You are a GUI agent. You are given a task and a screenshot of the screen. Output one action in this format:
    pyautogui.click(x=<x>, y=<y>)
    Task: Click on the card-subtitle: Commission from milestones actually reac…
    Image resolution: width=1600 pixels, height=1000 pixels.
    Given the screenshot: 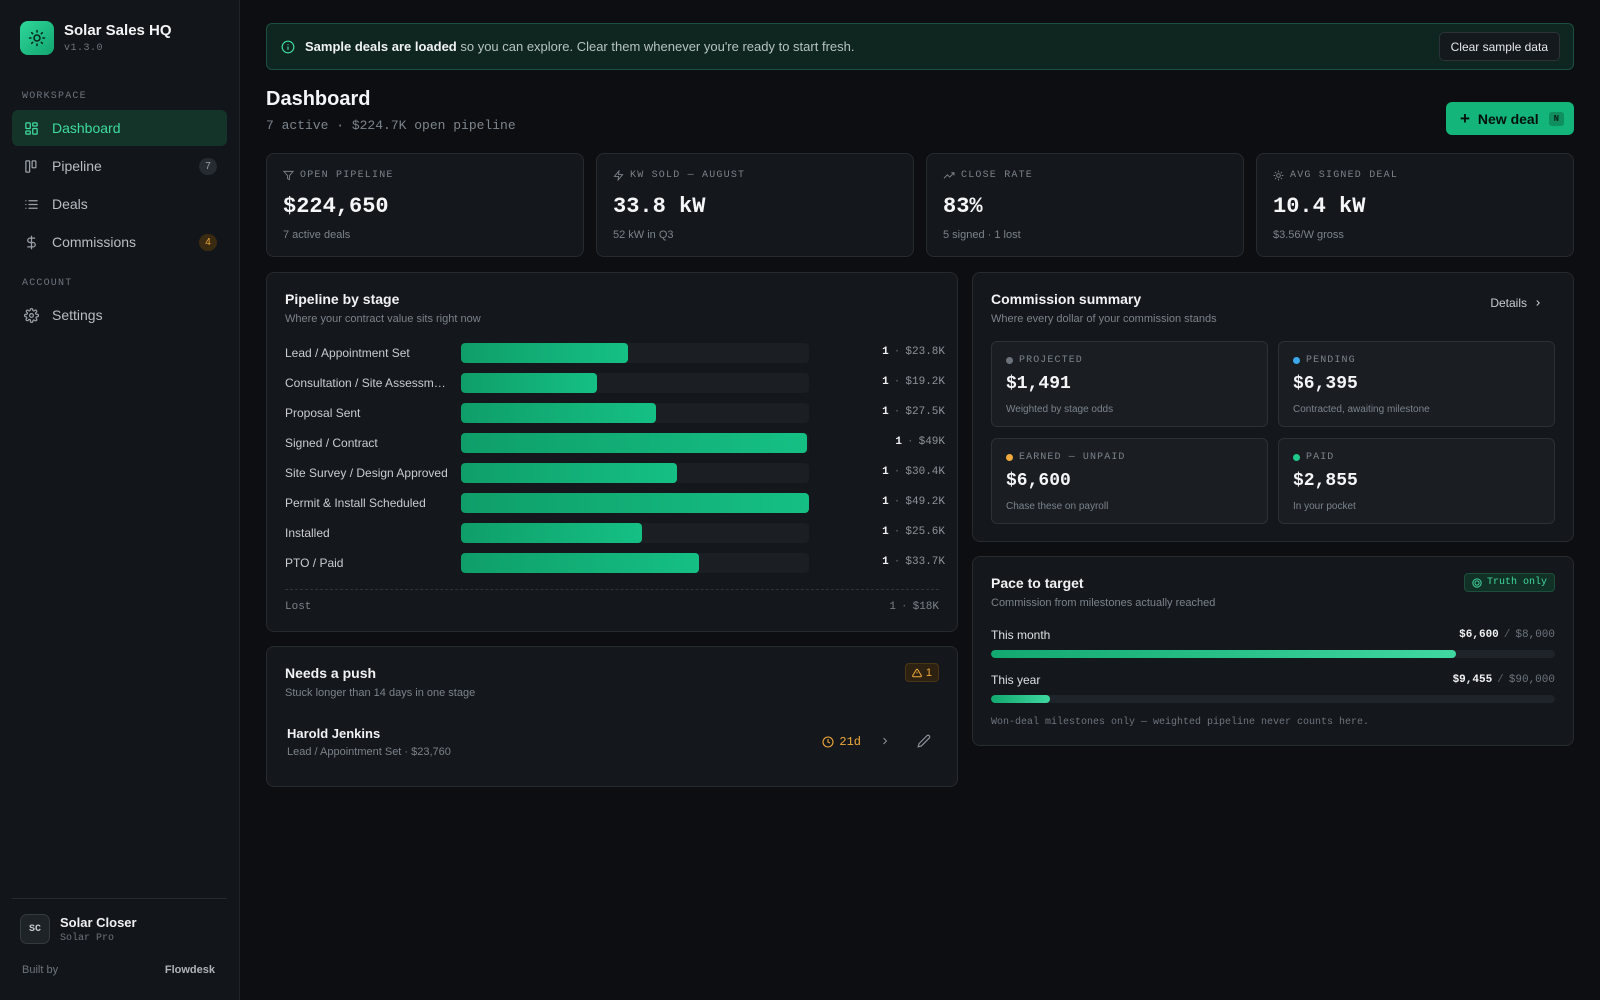 What is the action you would take?
    pyautogui.click(x=1103, y=603)
    